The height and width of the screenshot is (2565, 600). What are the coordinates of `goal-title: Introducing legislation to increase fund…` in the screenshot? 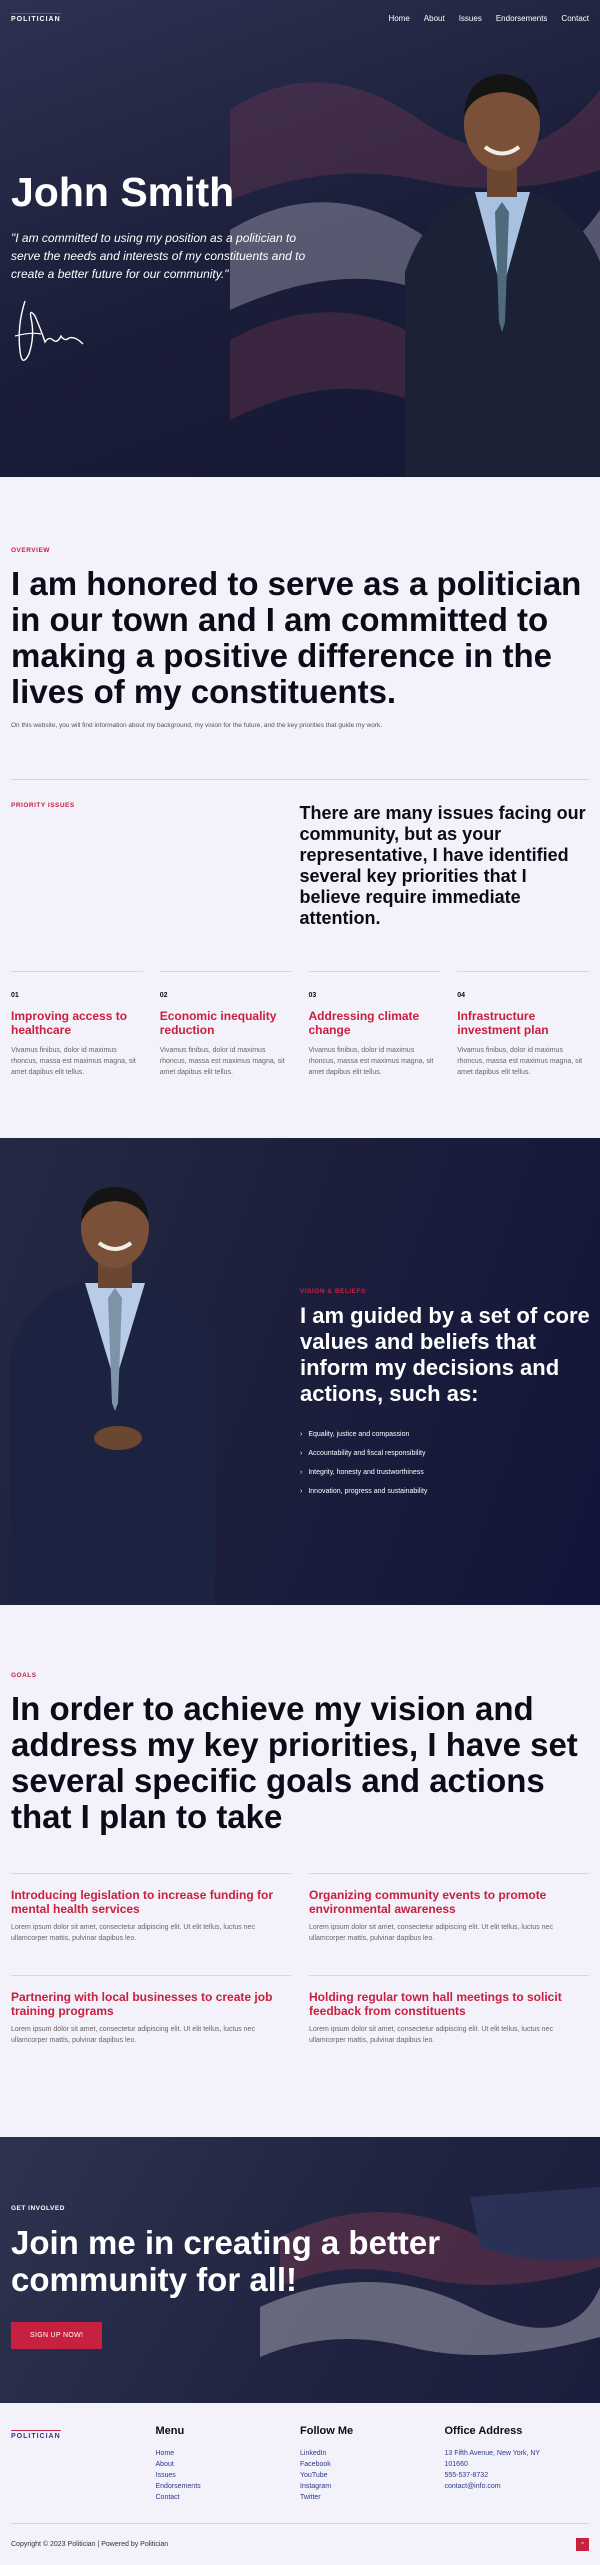 It's located at (142, 1902).